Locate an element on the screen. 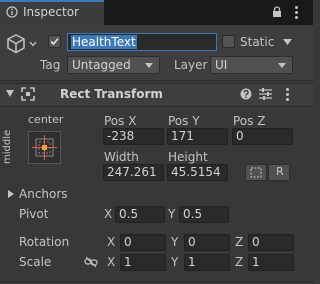 Image resolution: width=320 pixels, height=284 pixels. dashed-rect-icon is located at coordinates (256, 172).